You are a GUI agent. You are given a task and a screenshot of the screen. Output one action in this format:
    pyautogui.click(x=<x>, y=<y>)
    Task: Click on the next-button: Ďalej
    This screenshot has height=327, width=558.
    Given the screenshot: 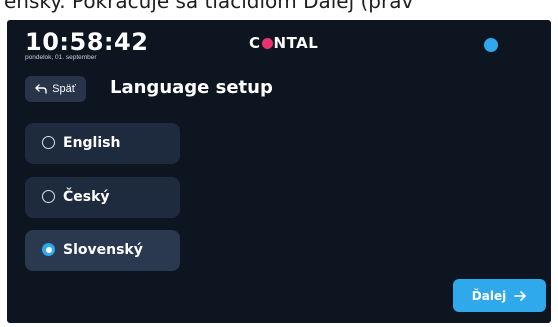 What is the action you would take?
    pyautogui.click(x=499, y=295)
    